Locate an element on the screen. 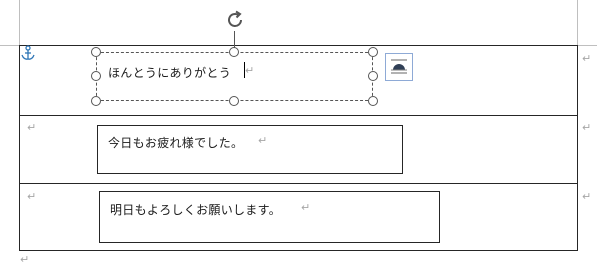  resize-handle-bottom-middle is located at coordinates (234, 101).